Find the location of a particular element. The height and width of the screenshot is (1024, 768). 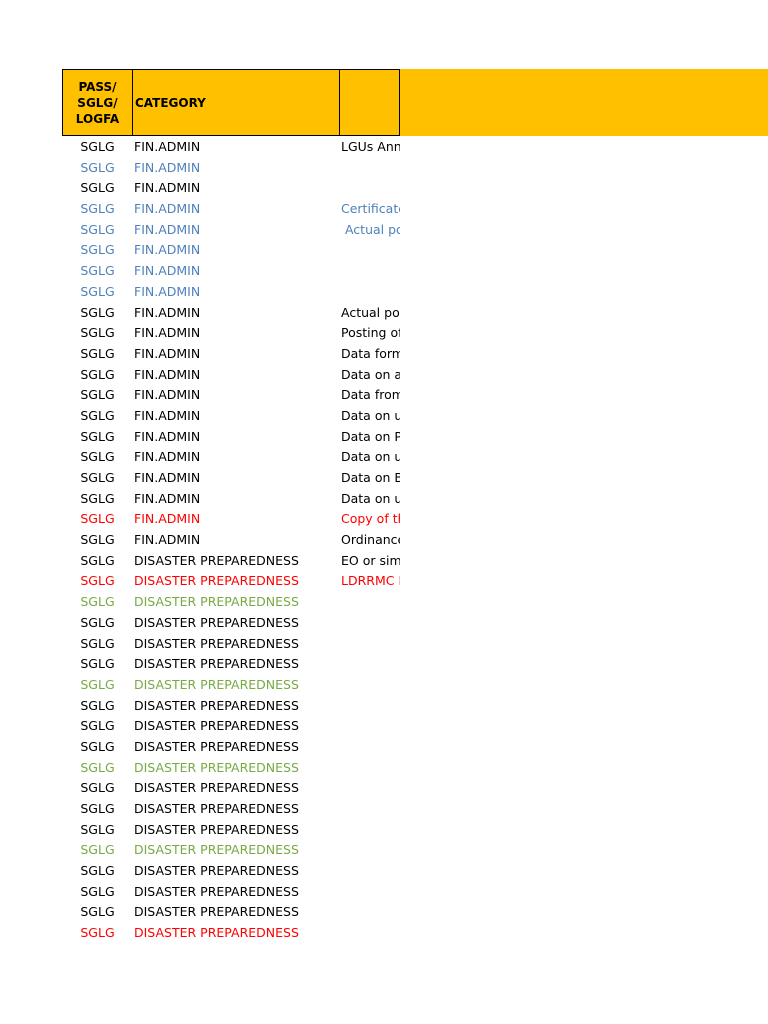

description-cell: Actual po is located at coordinates (370, 229).